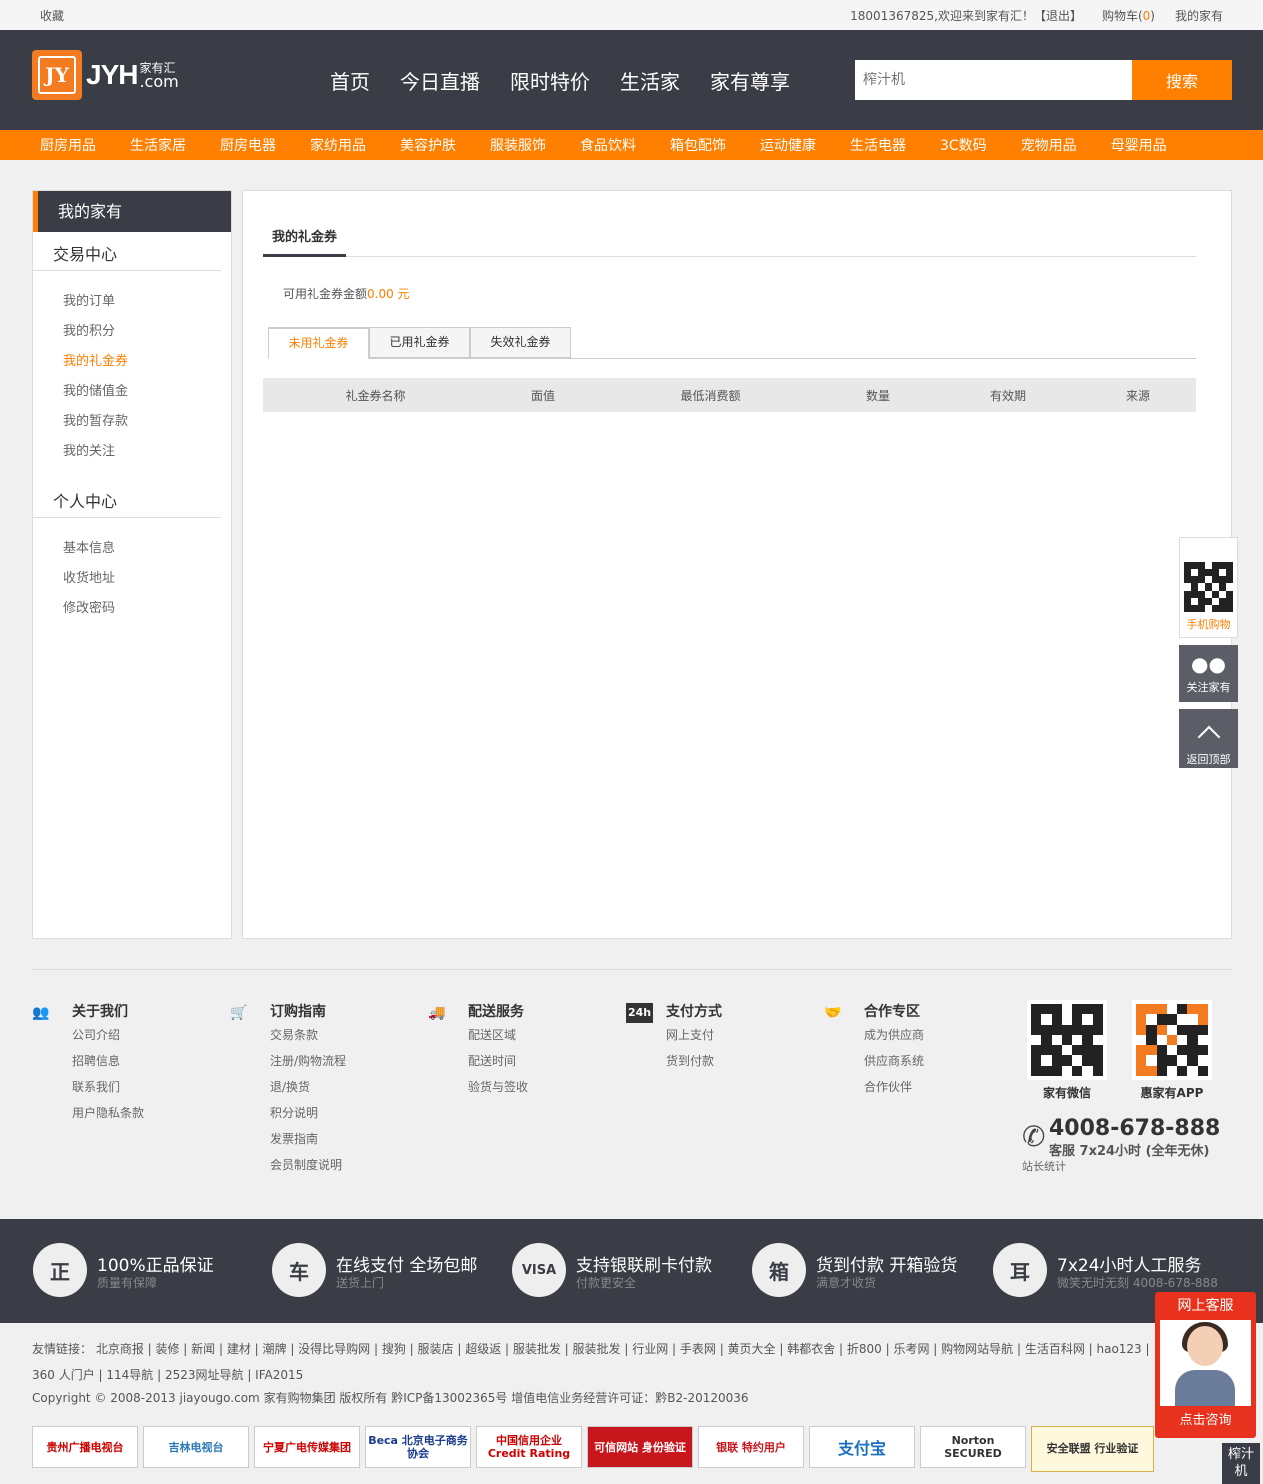  What do you see at coordinates (440, 80) in the screenshot?
I see `nav-live: 今日直播` at bounding box center [440, 80].